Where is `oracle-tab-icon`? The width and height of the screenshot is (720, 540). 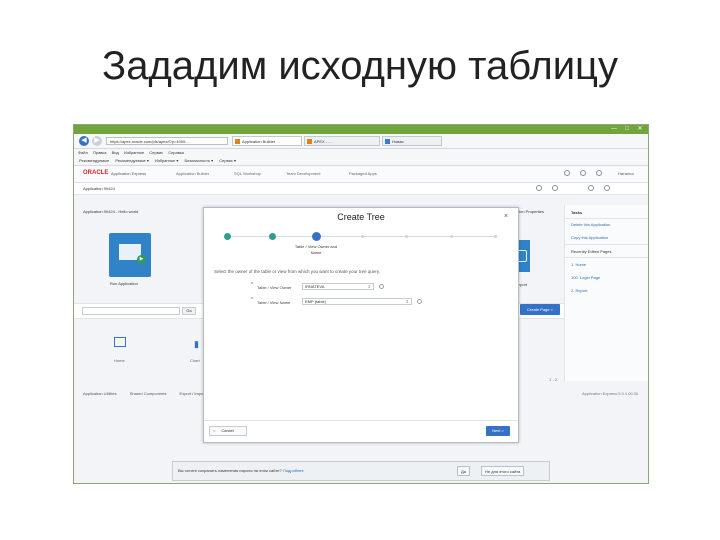
oracle-tab-icon is located at coordinates (237, 141).